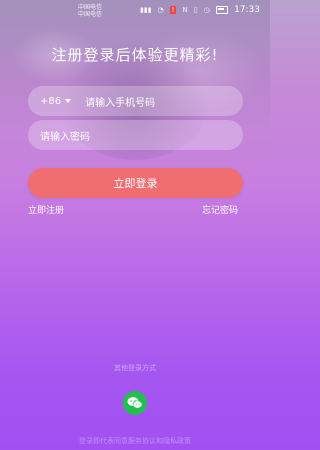  I want to click on wechat-icon, so click(135, 403).